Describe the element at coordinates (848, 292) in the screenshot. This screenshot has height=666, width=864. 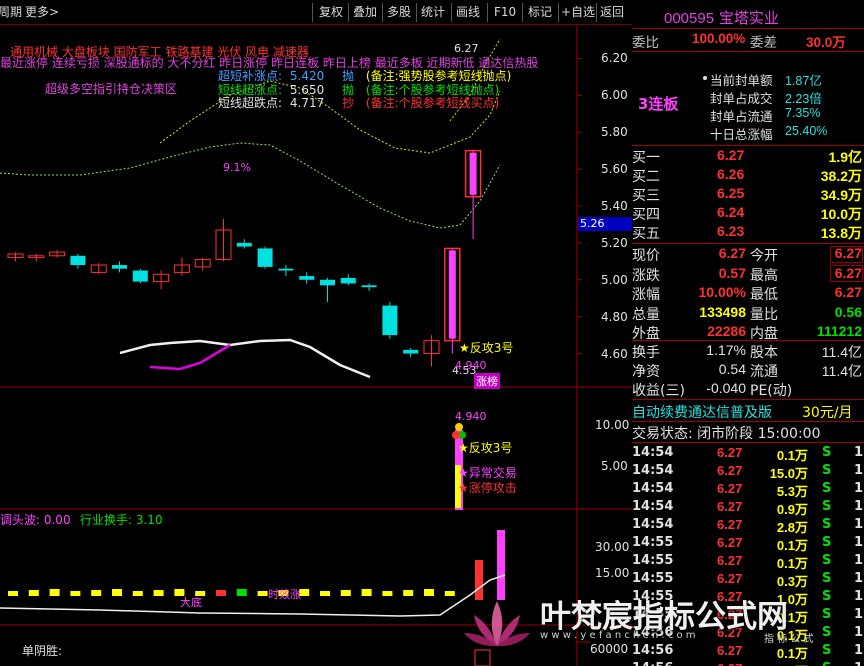
I see `stat-value: 6.27` at that location.